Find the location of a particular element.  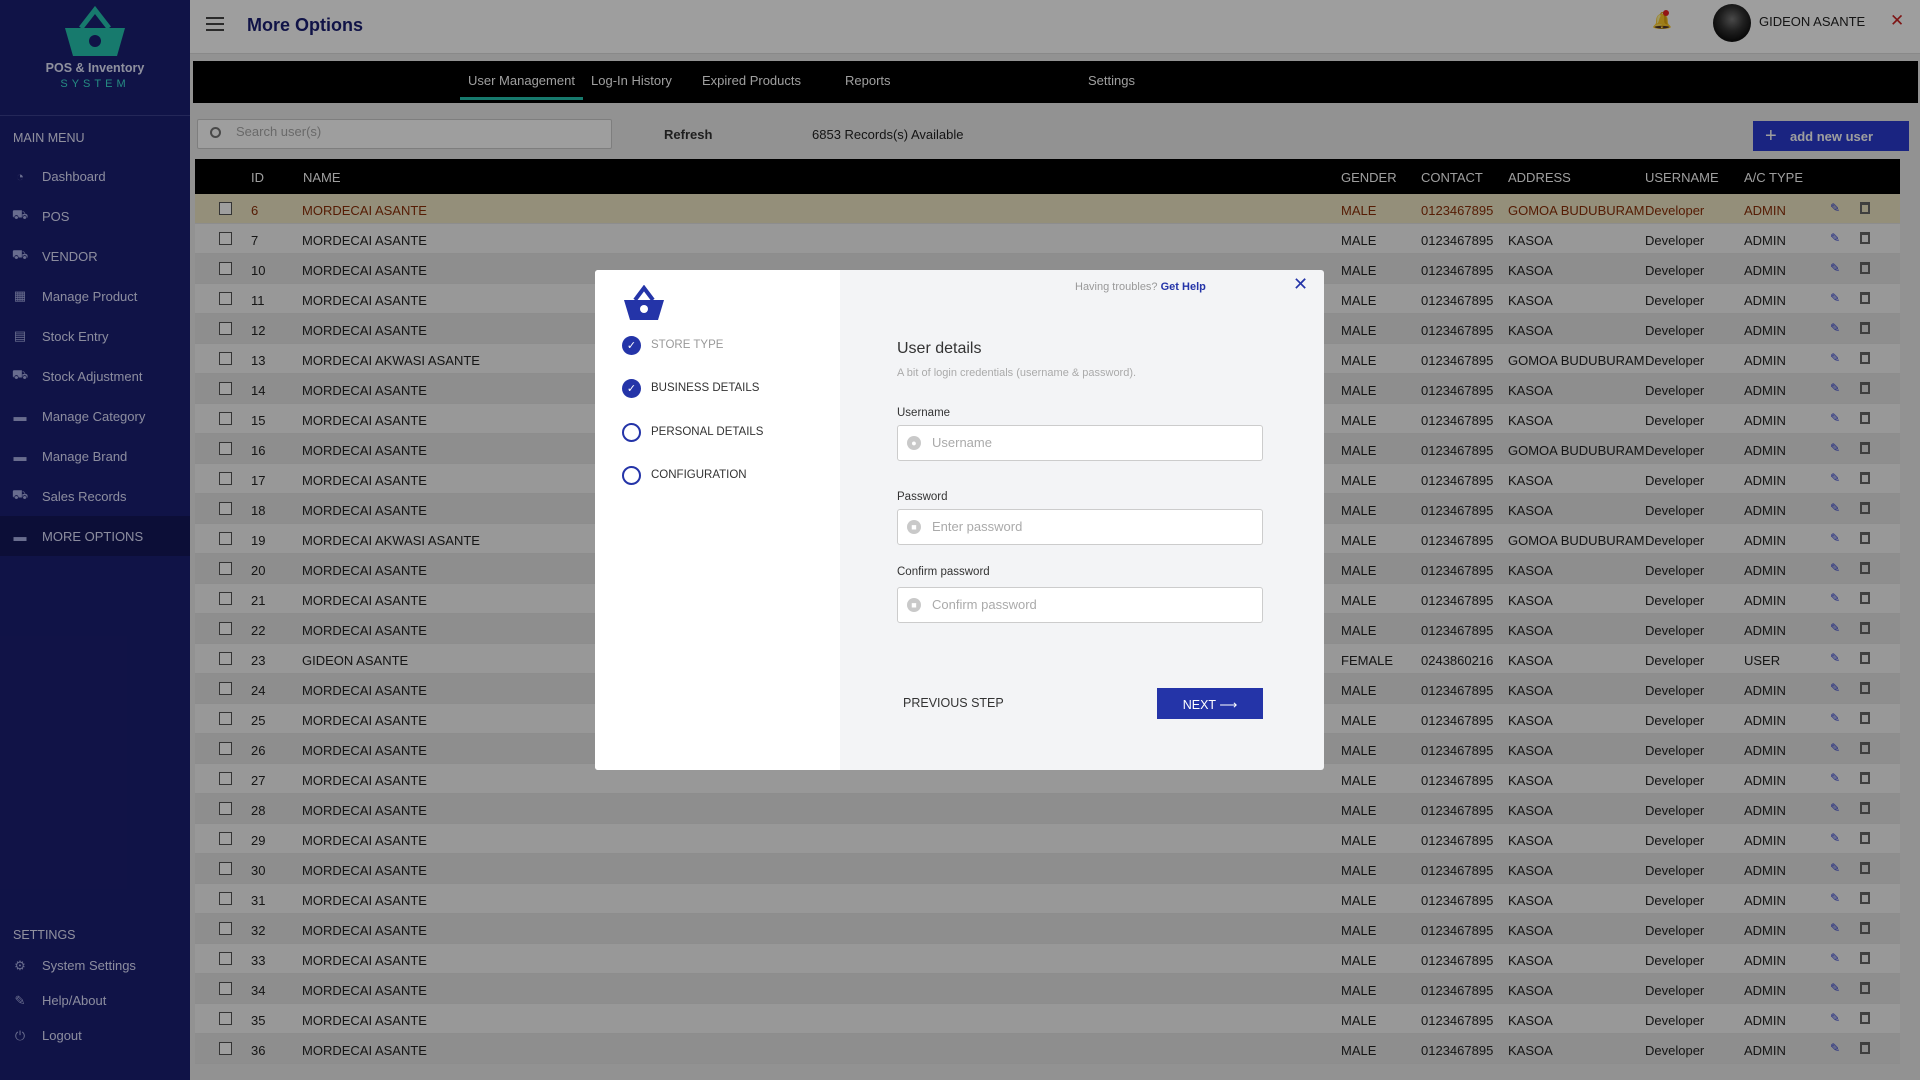

step-personal-details: PERSONAL DETAILS is located at coordinates (692, 432).